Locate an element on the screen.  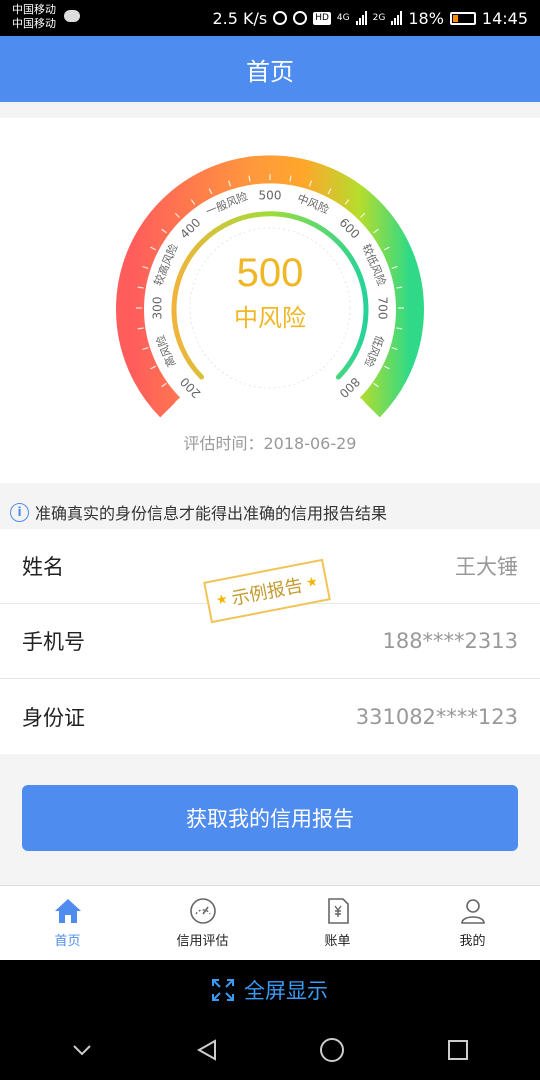
tab-mine: 我的 is located at coordinates (472, 923).